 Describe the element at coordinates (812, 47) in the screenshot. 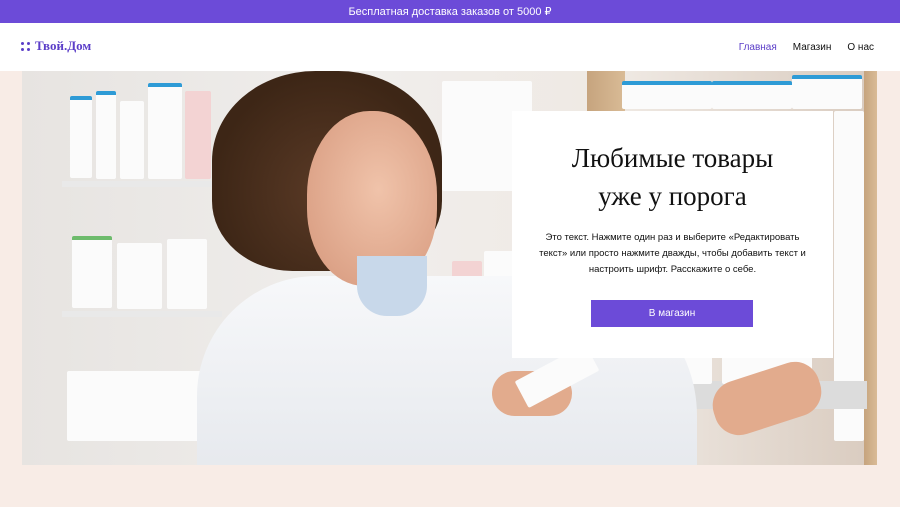

I see `nav-link-shop: Магазин` at that location.